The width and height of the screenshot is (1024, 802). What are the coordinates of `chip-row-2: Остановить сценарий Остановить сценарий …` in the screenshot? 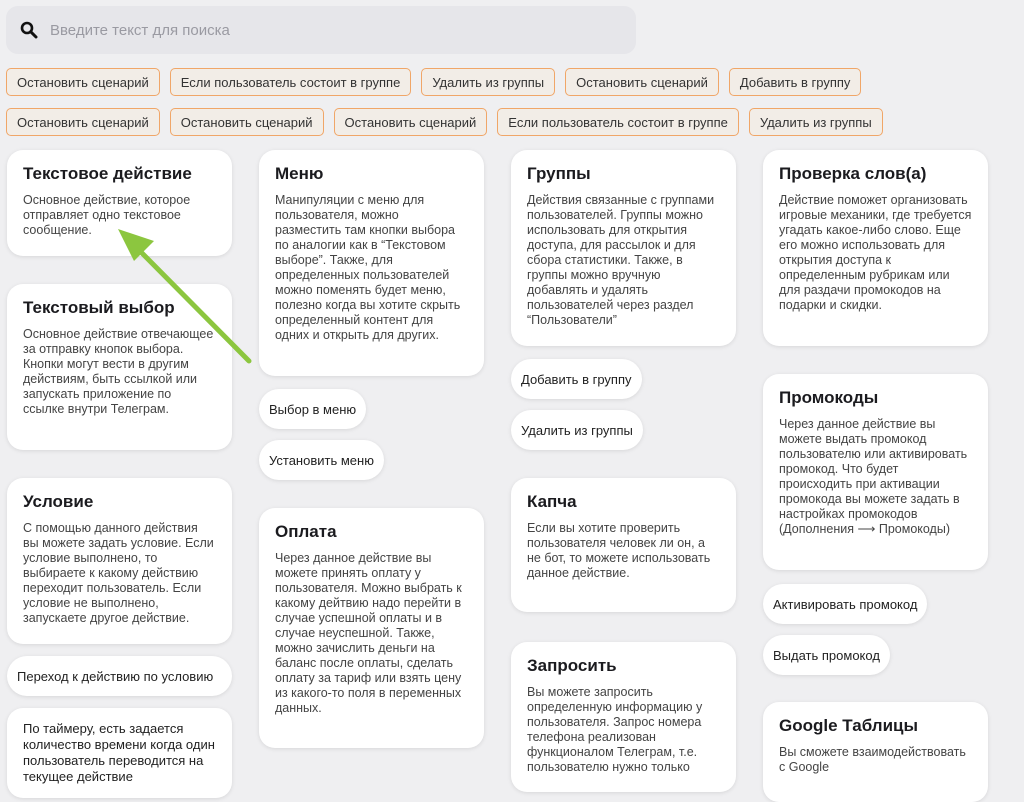 It's located at (444, 122).